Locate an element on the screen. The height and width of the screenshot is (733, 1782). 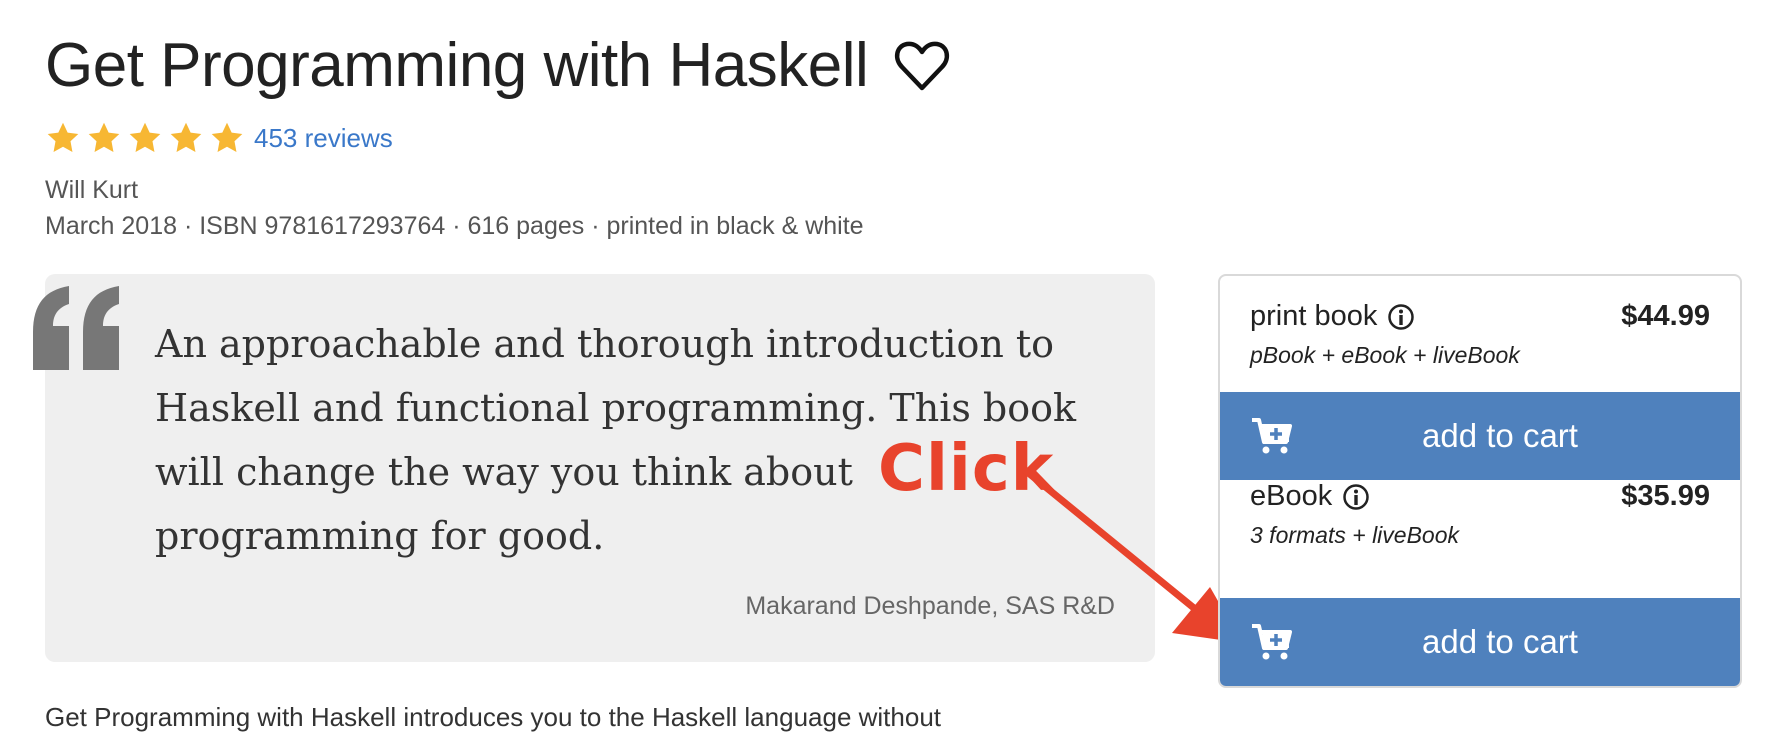
add-to-cart-ebook-button: add to cart is located at coordinates (1480, 642).